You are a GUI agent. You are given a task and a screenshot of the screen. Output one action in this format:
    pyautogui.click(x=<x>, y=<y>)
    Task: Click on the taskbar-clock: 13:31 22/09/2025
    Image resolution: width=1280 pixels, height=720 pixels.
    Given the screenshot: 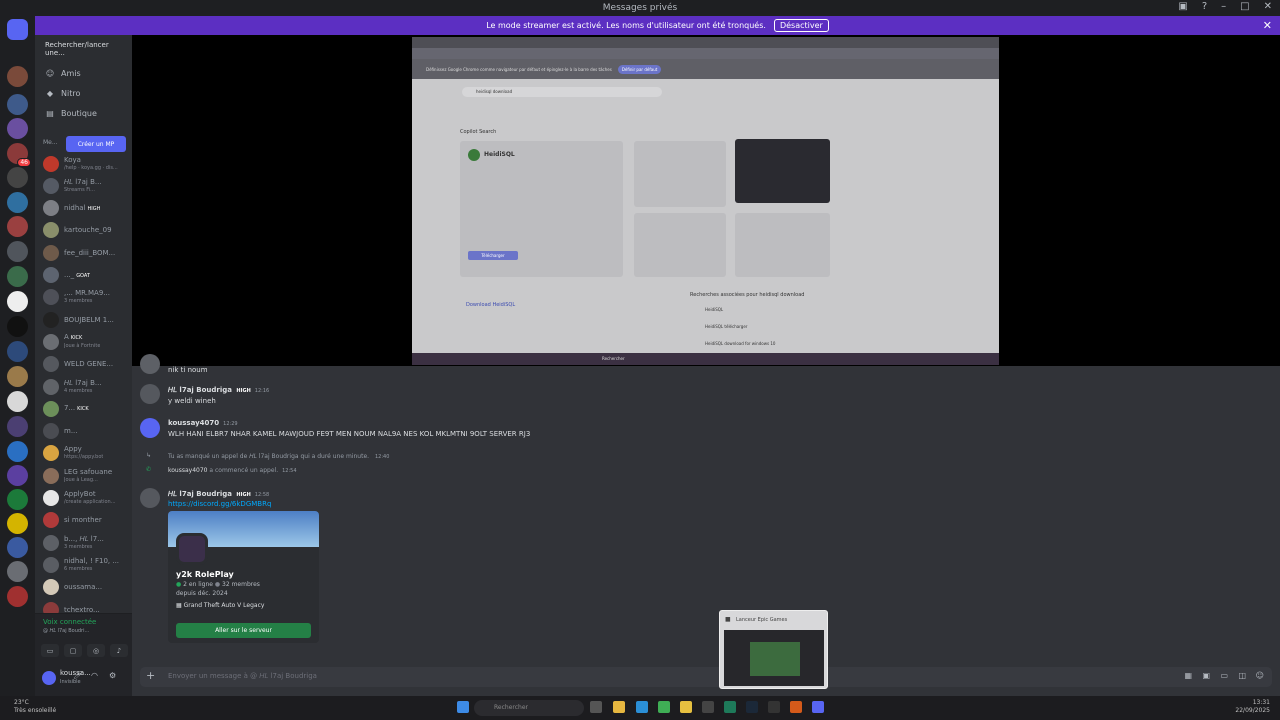 What is the action you would take?
    pyautogui.click(x=1252, y=707)
    